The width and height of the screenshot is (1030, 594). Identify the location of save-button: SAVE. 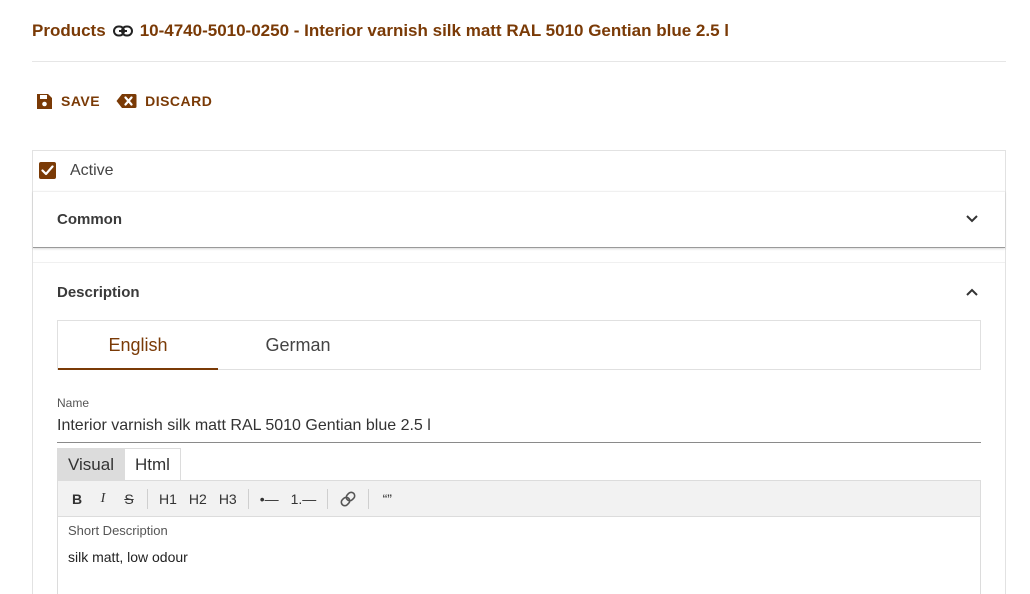
(68, 101).